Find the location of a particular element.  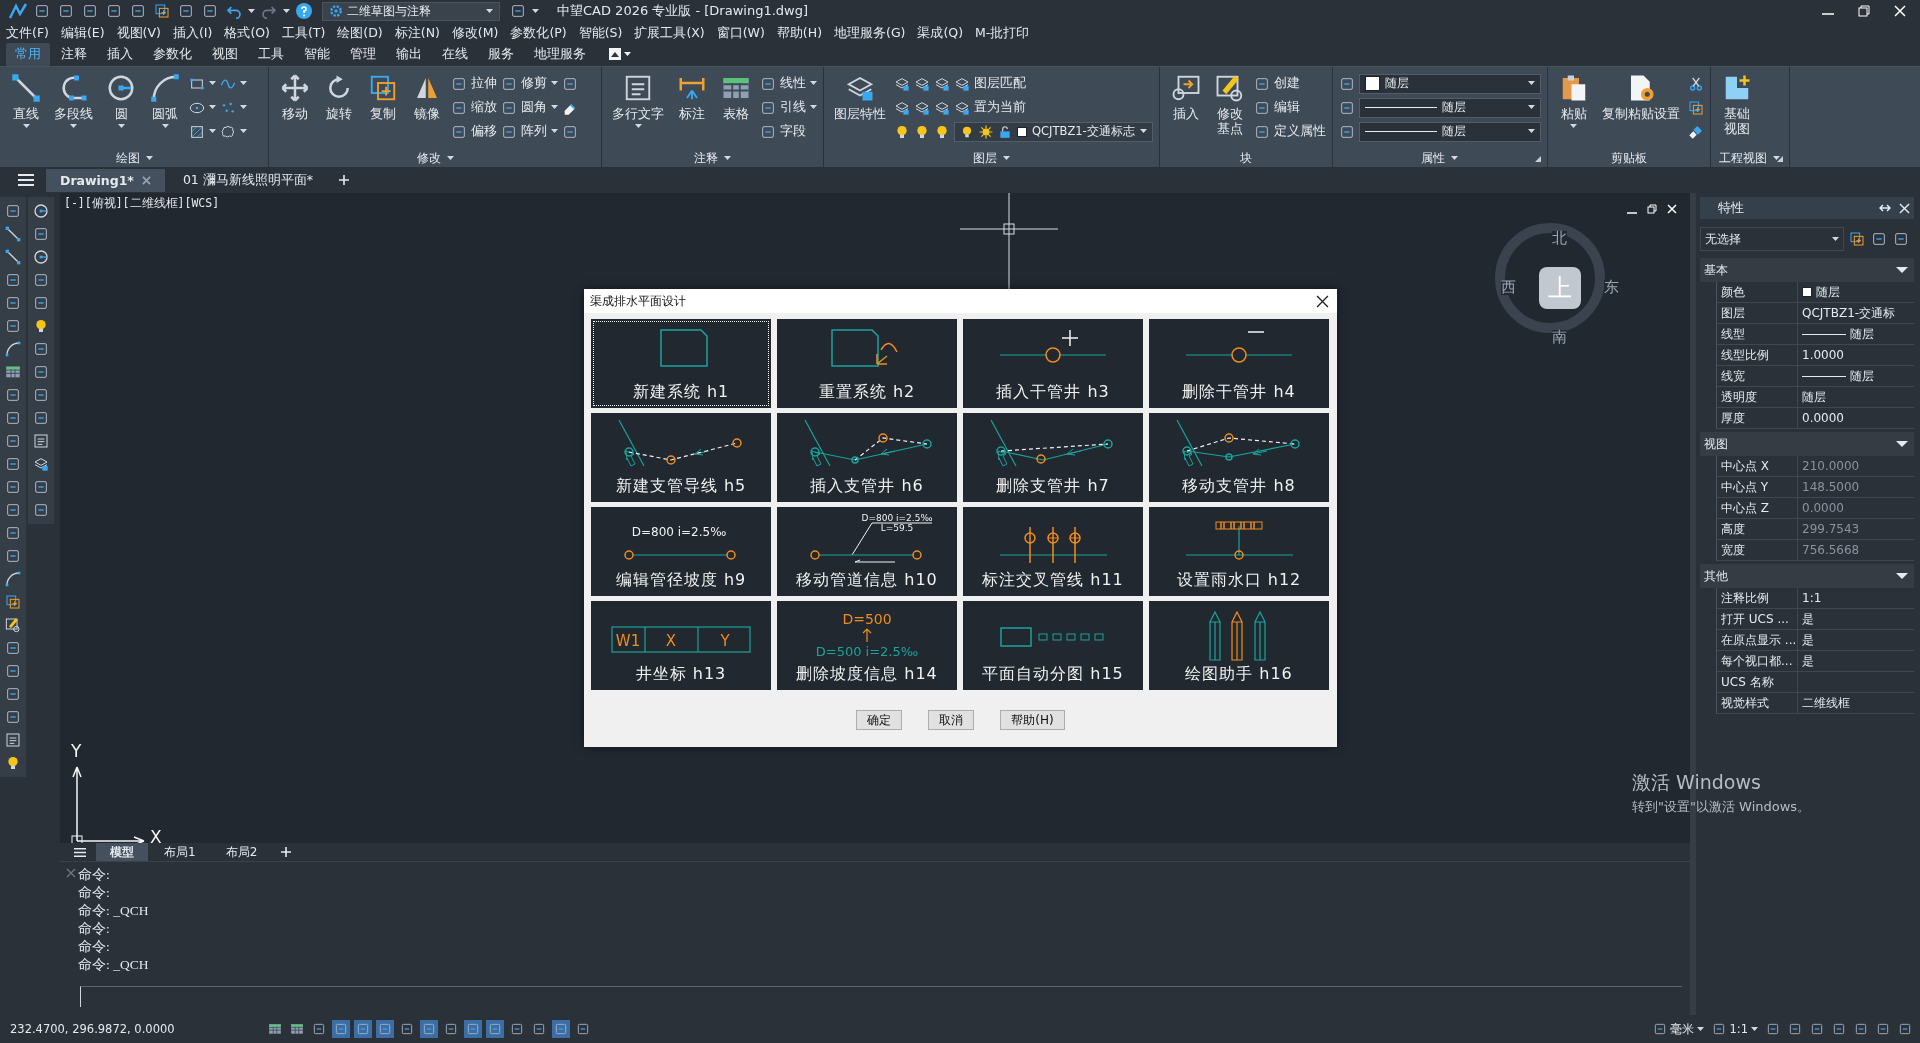

ribbon-tool-button: 线性 is located at coordinates (788, 83).